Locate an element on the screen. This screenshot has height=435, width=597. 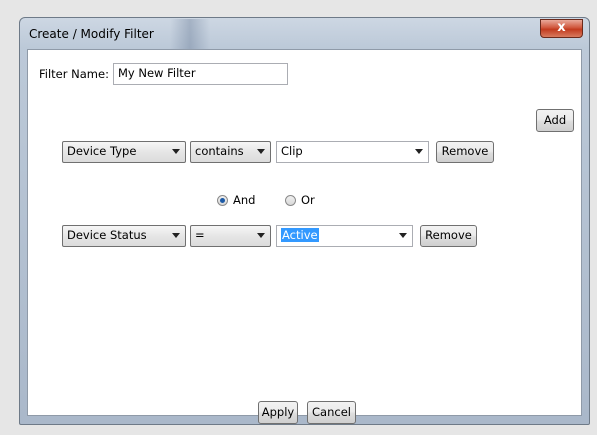
field-select-value: Device Type is located at coordinates (102, 151).